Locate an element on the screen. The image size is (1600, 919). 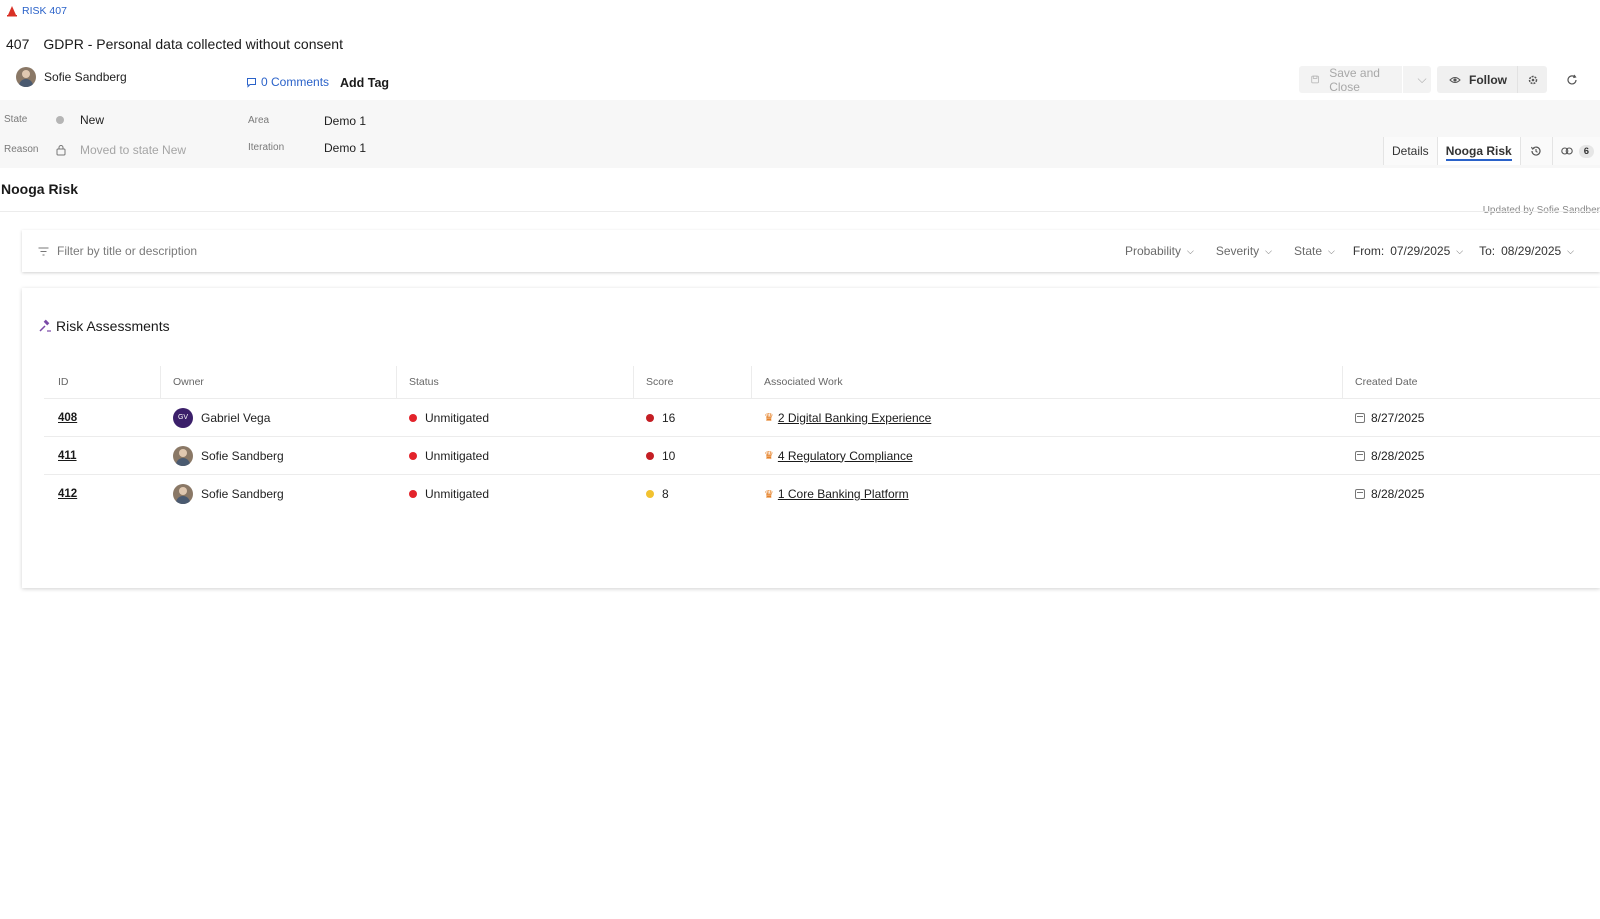
tab-bar: Details Nooga Risk 6 is located at coordinates (1491, 151).